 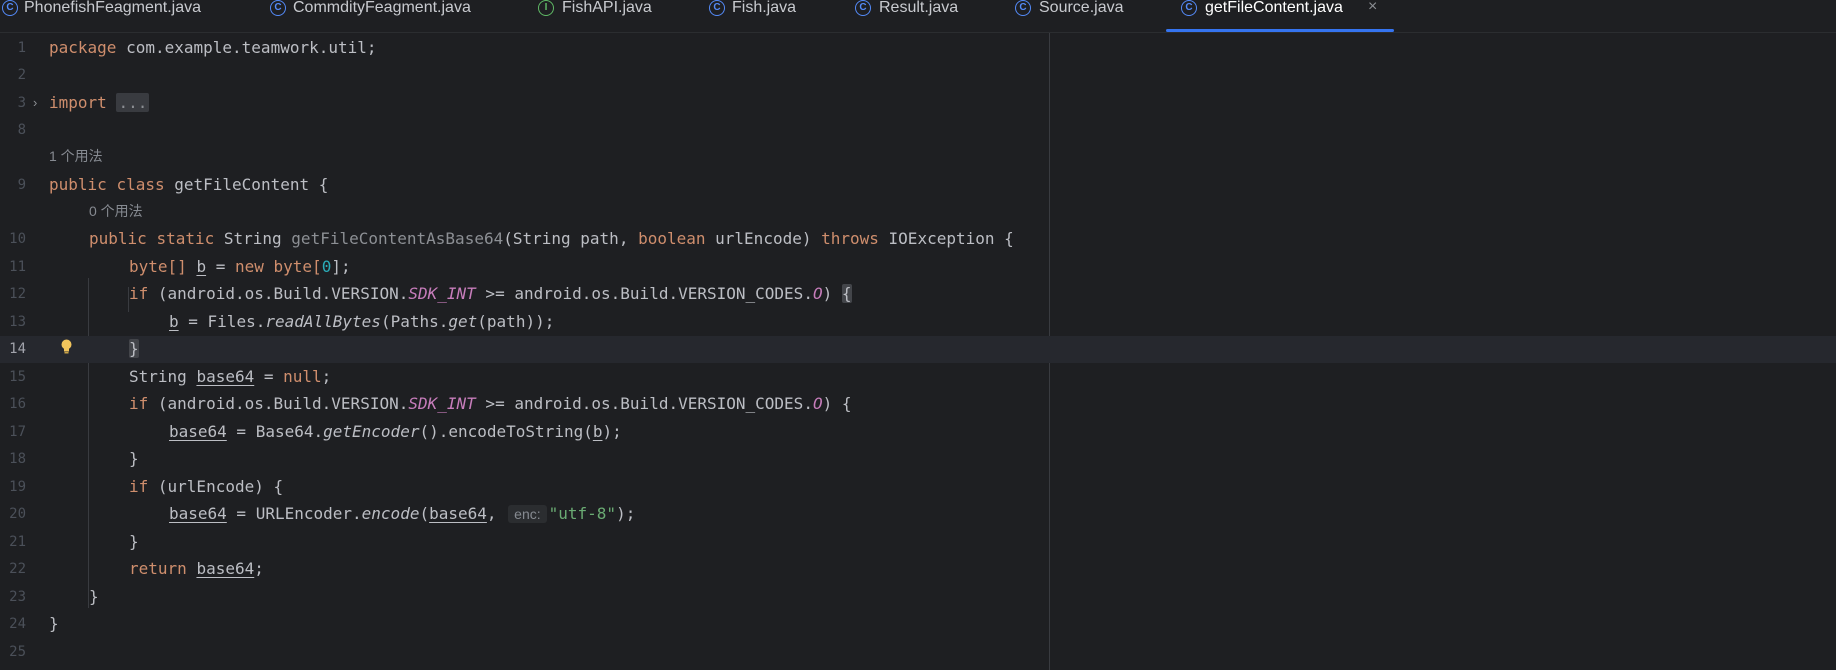 I want to click on code-line: 9 public class getFileContent {, so click(x=918, y=185).